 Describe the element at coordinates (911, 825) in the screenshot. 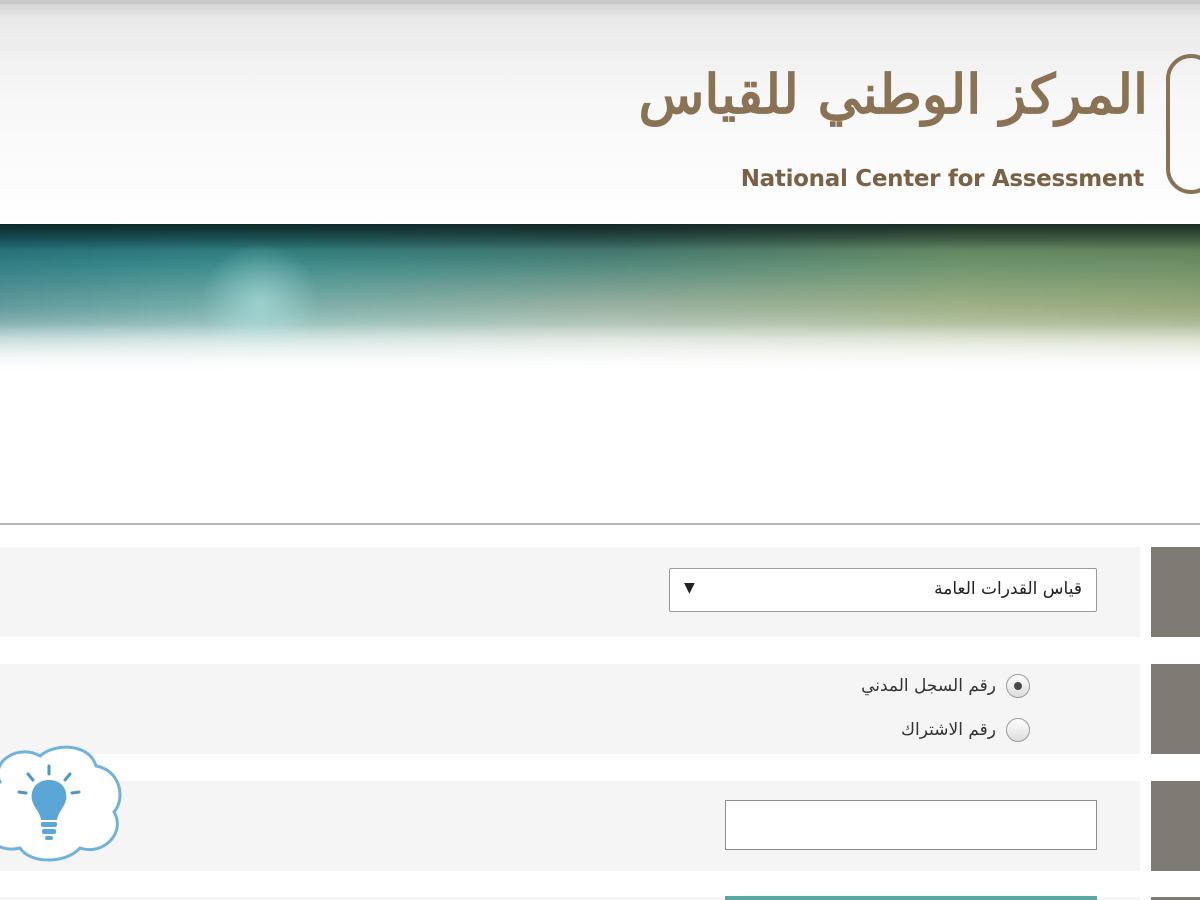

I see `id-number-input` at that location.